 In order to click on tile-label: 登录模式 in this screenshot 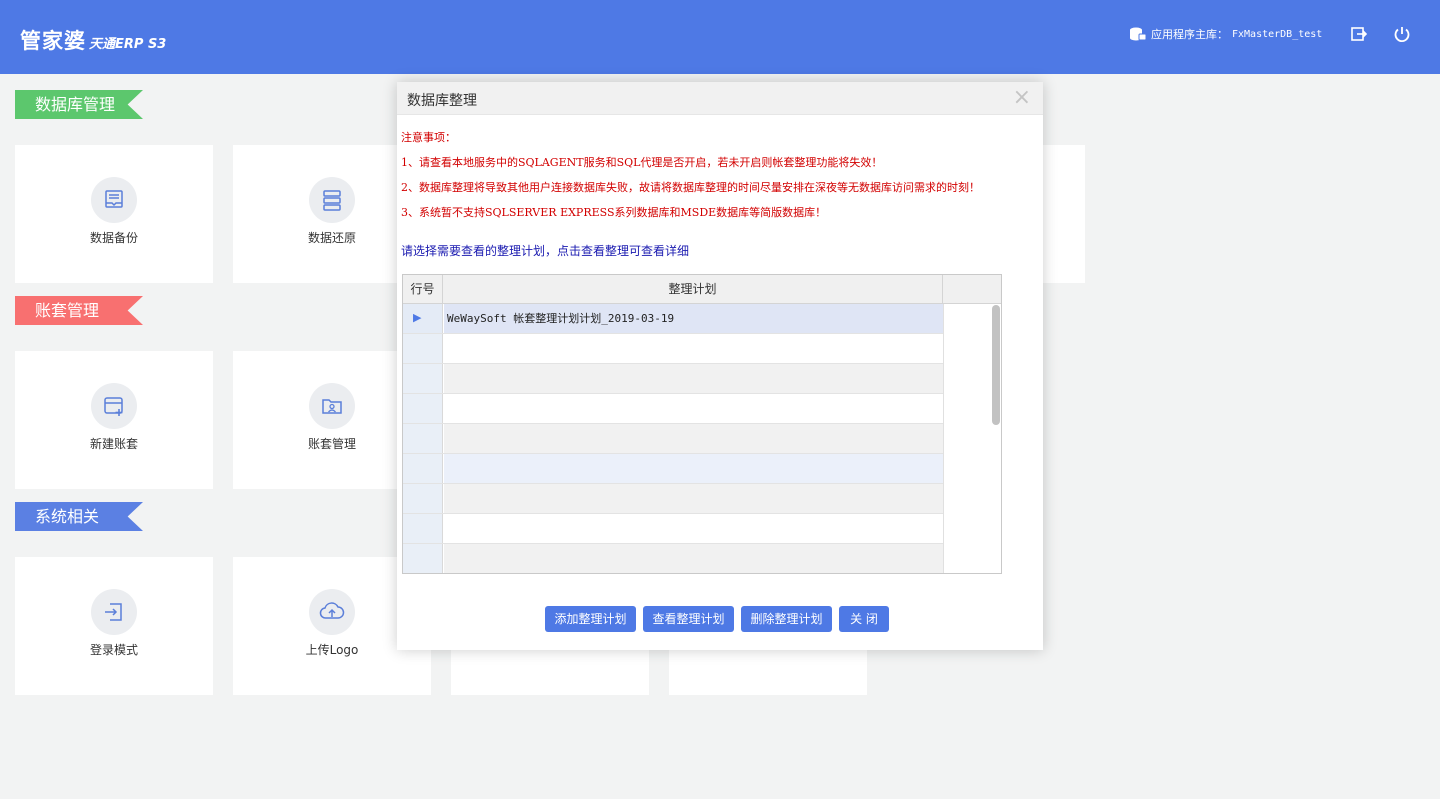, I will do `click(113, 650)`.